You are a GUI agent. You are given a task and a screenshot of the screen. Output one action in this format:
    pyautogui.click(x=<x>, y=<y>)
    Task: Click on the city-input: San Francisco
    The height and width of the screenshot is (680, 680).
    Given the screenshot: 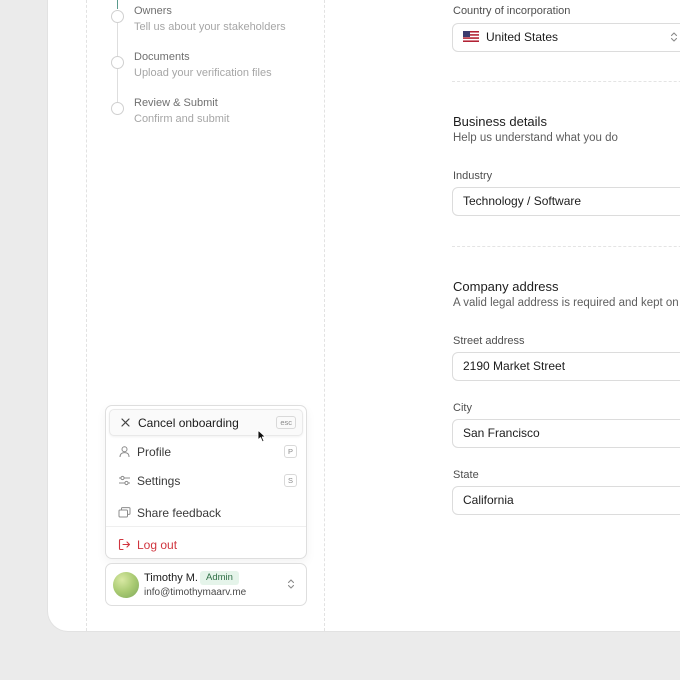 What is the action you would take?
    pyautogui.click(x=566, y=433)
    